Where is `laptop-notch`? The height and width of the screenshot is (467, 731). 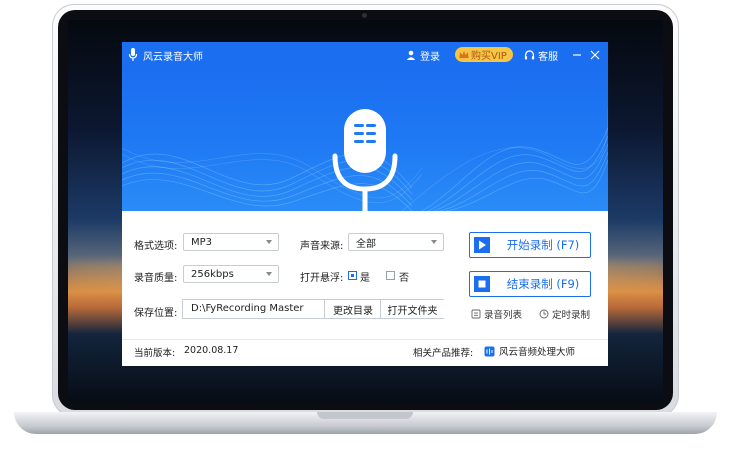
laptop-notch is located at coordinates (365, 415).